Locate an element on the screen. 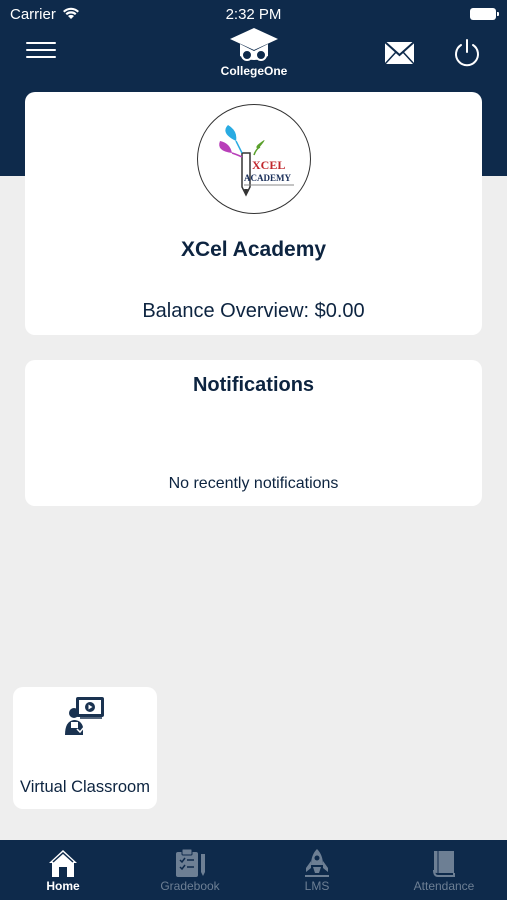 The width and height of the screenshot is (507, 900). tab-home: Home is located at coordinates (63, 870).